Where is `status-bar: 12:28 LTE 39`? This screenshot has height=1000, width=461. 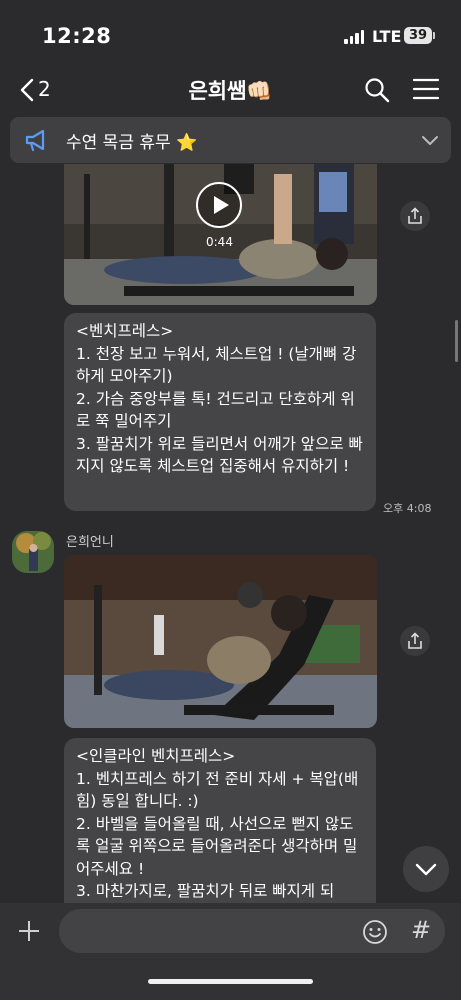
status-bar: 12:28 LTE 39 is located at coordinates (230, 32).